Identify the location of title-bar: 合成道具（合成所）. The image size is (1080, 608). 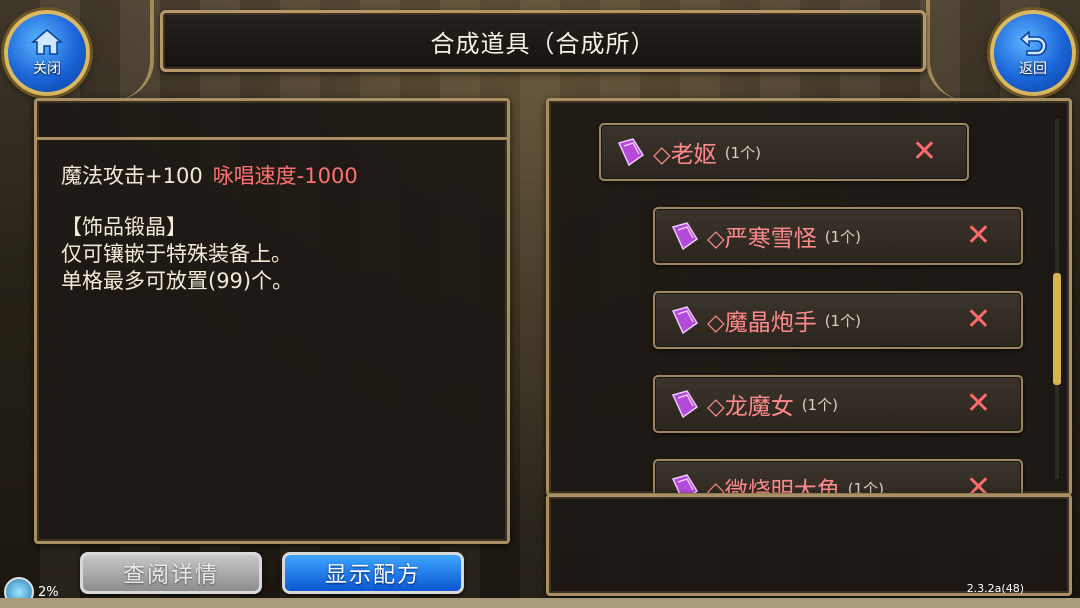
(543, 41).